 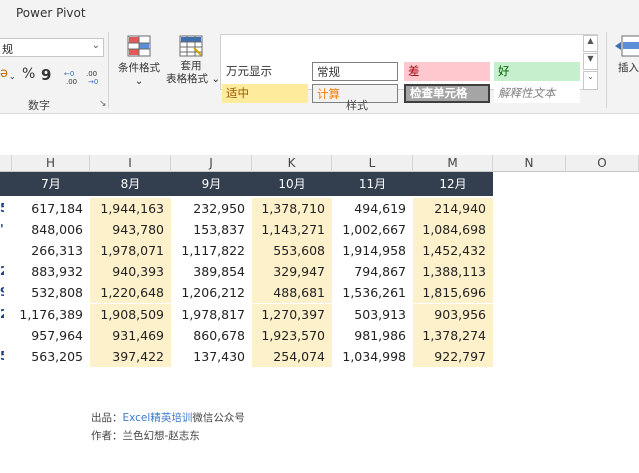 What do you see at coordinates (211, 314) in the screenshot?
I see `table-cell: 1,978,817` at bounding box center [211, 314].